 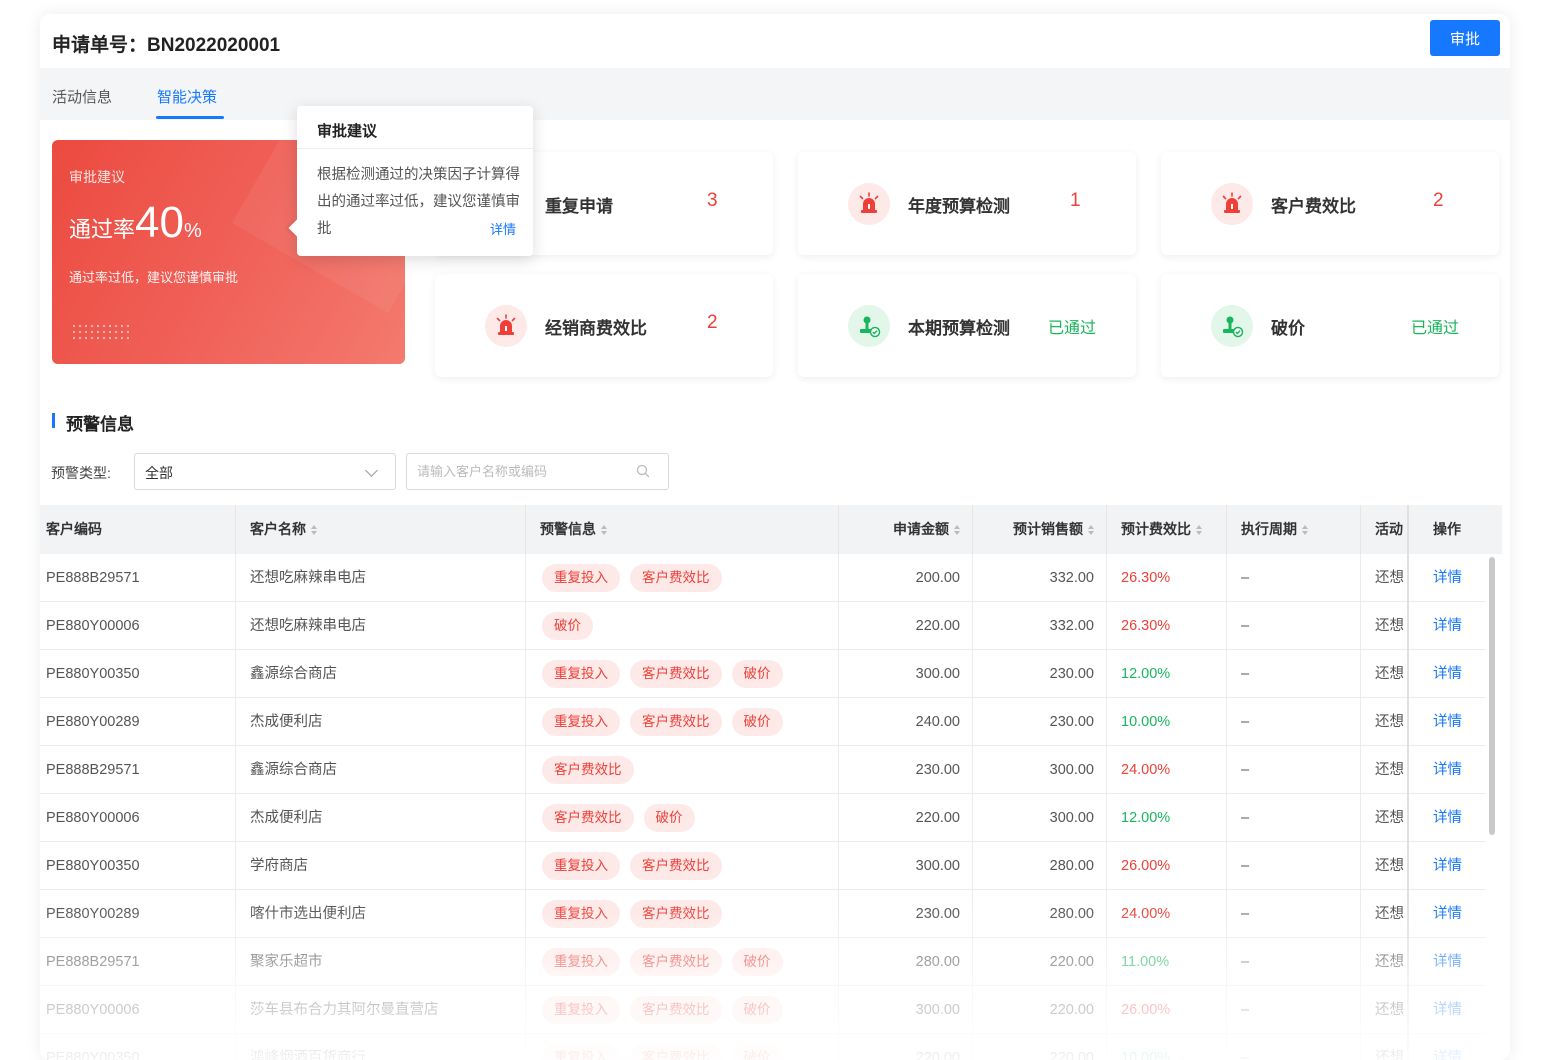 What do you see at coordinates (906, 529) in the screenshot?
I see `column-header-amount: 申请金额` at bounding box center [906, 529].